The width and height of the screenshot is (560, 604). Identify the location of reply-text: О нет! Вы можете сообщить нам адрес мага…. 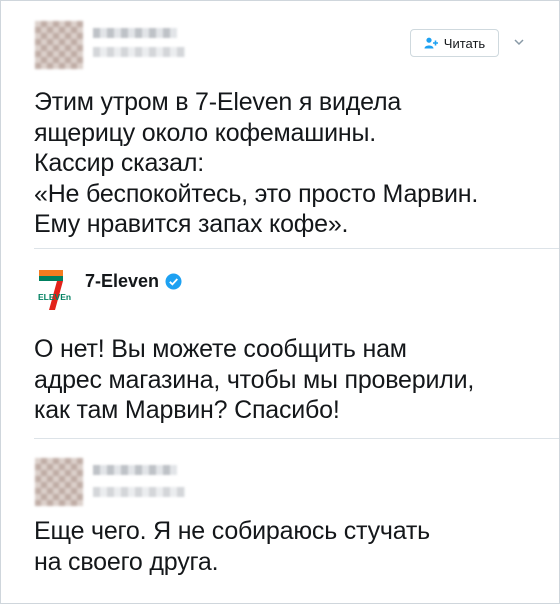
(254, 379).